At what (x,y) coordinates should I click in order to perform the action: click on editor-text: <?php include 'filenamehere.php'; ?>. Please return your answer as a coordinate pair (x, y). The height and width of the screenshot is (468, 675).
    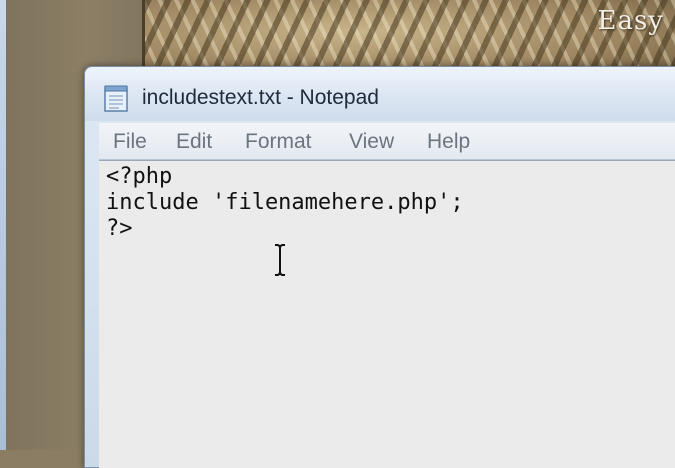
    Looking at the image, I should click on (285, 202).